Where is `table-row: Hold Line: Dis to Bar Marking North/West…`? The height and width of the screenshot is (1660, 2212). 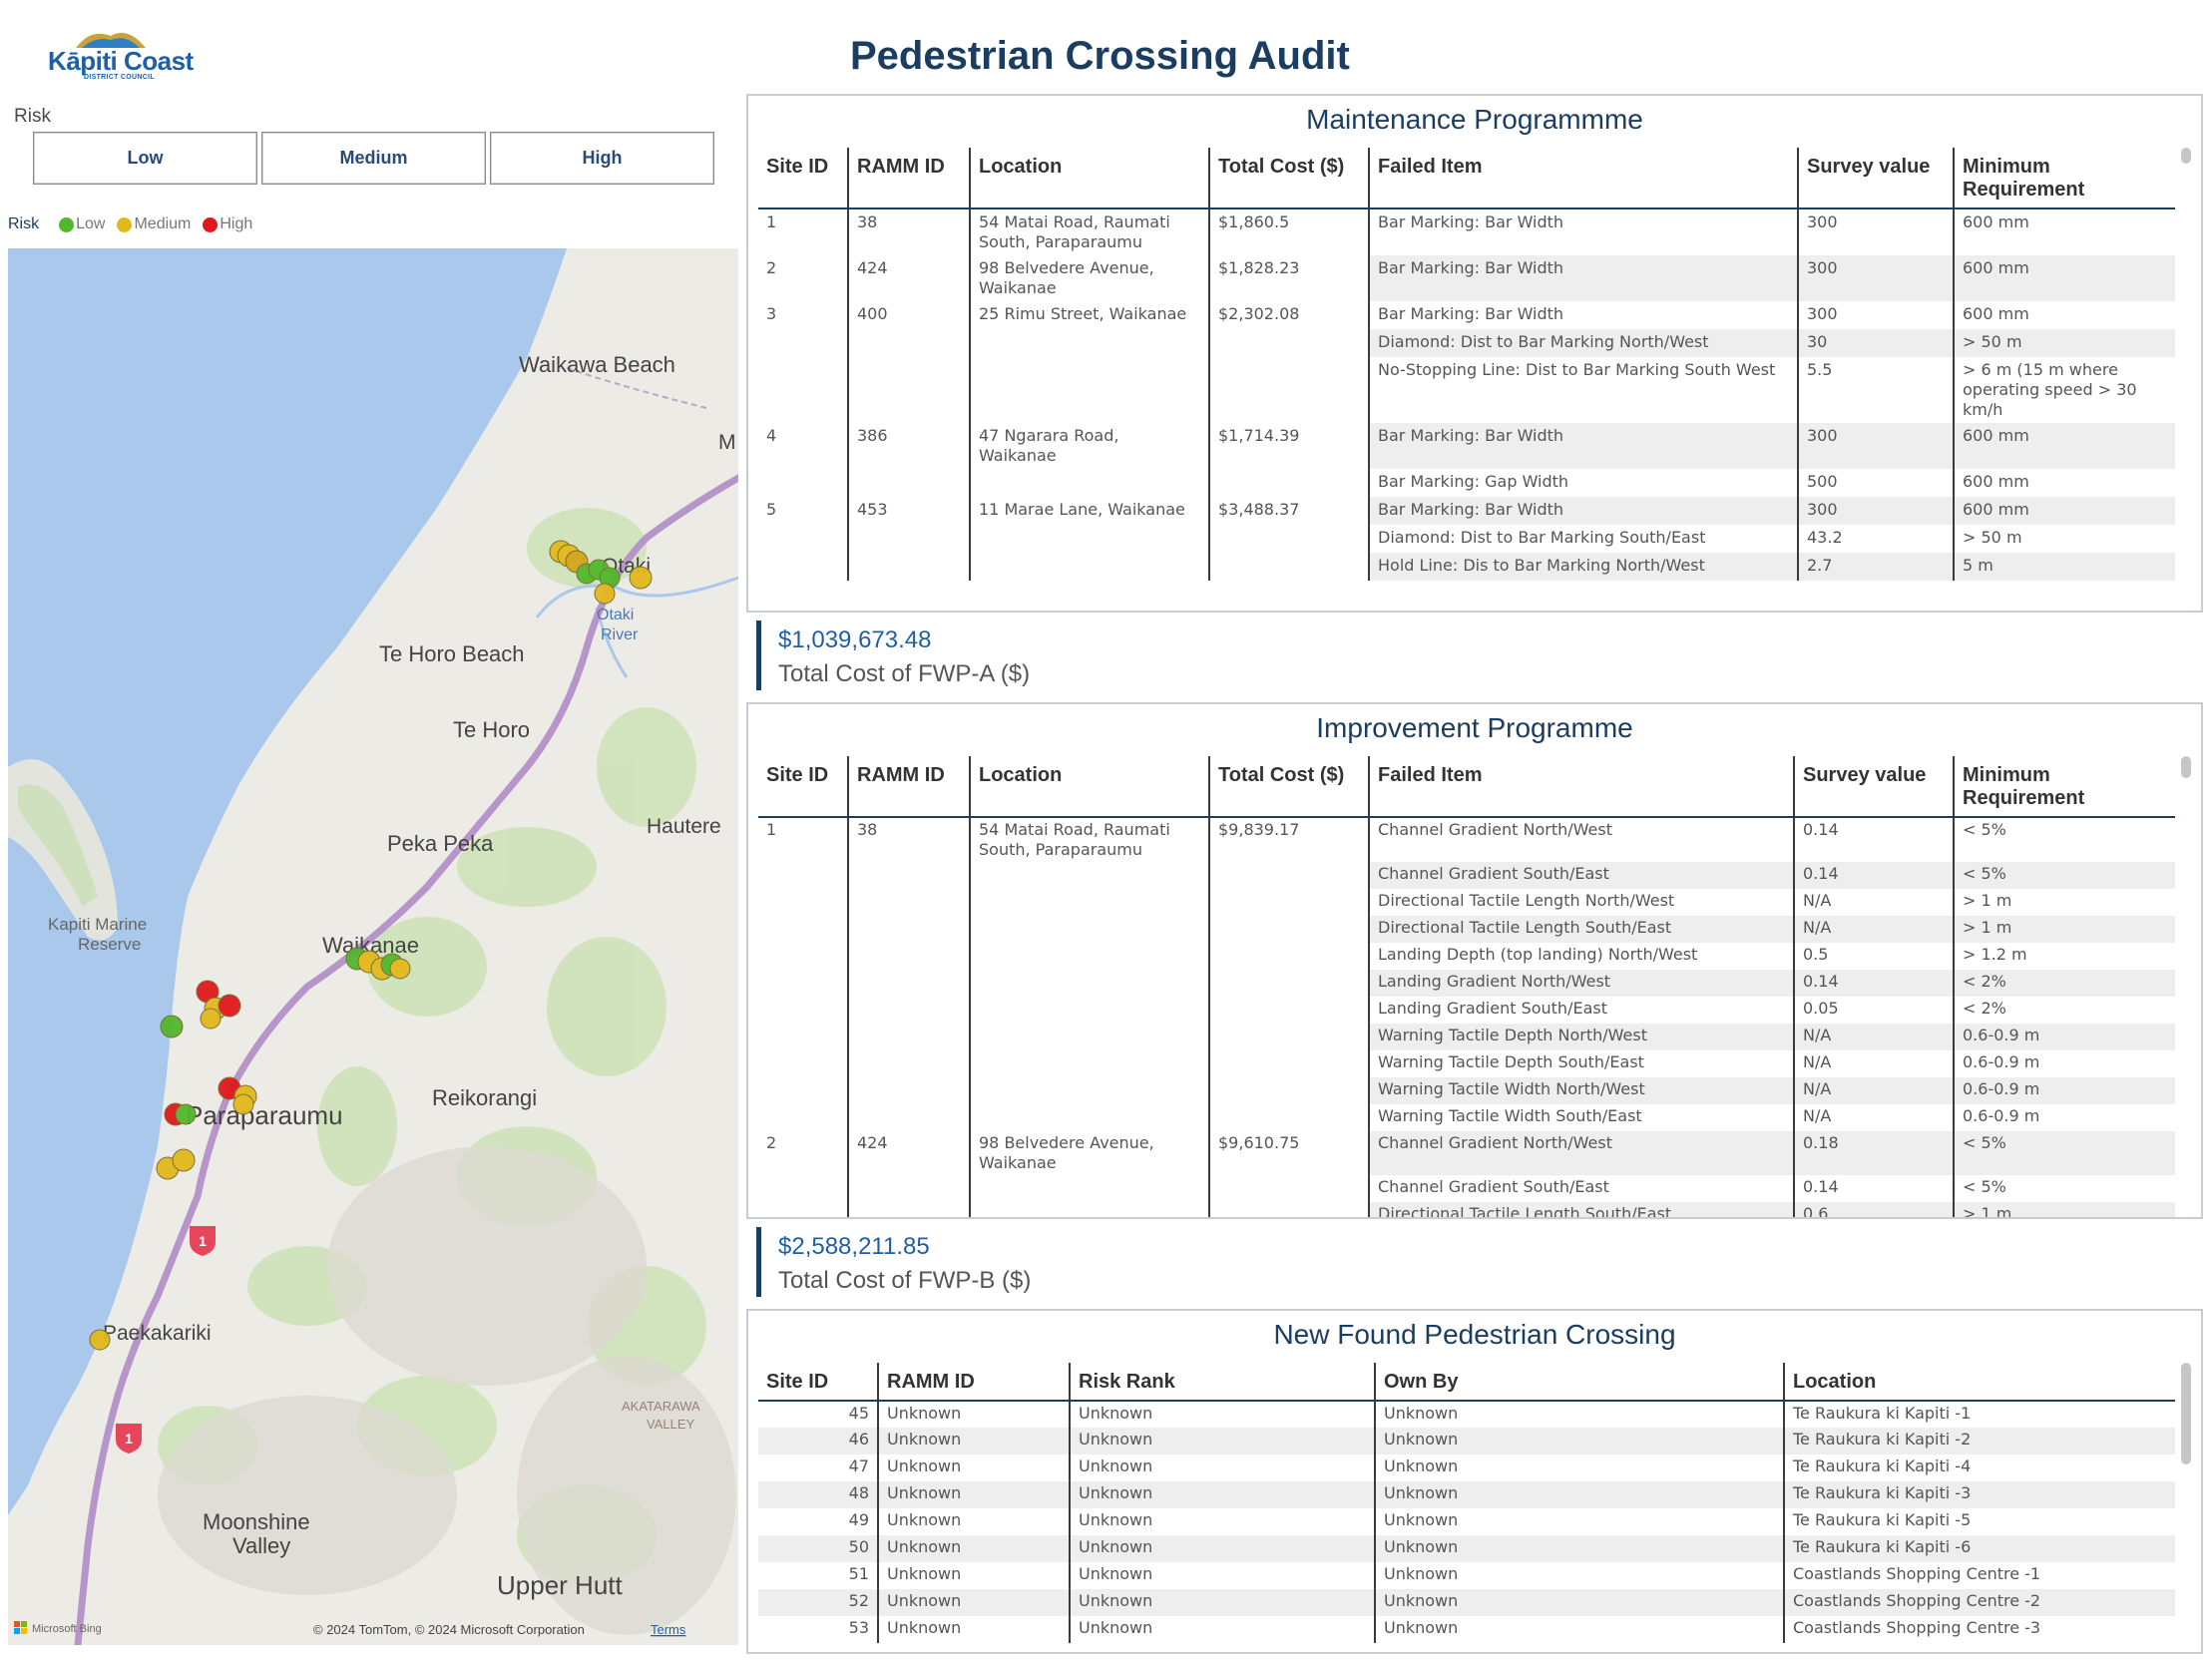
table-row: Hold Line: Dis to Bar Marking North/West… is located at coordinates (1466, 567).